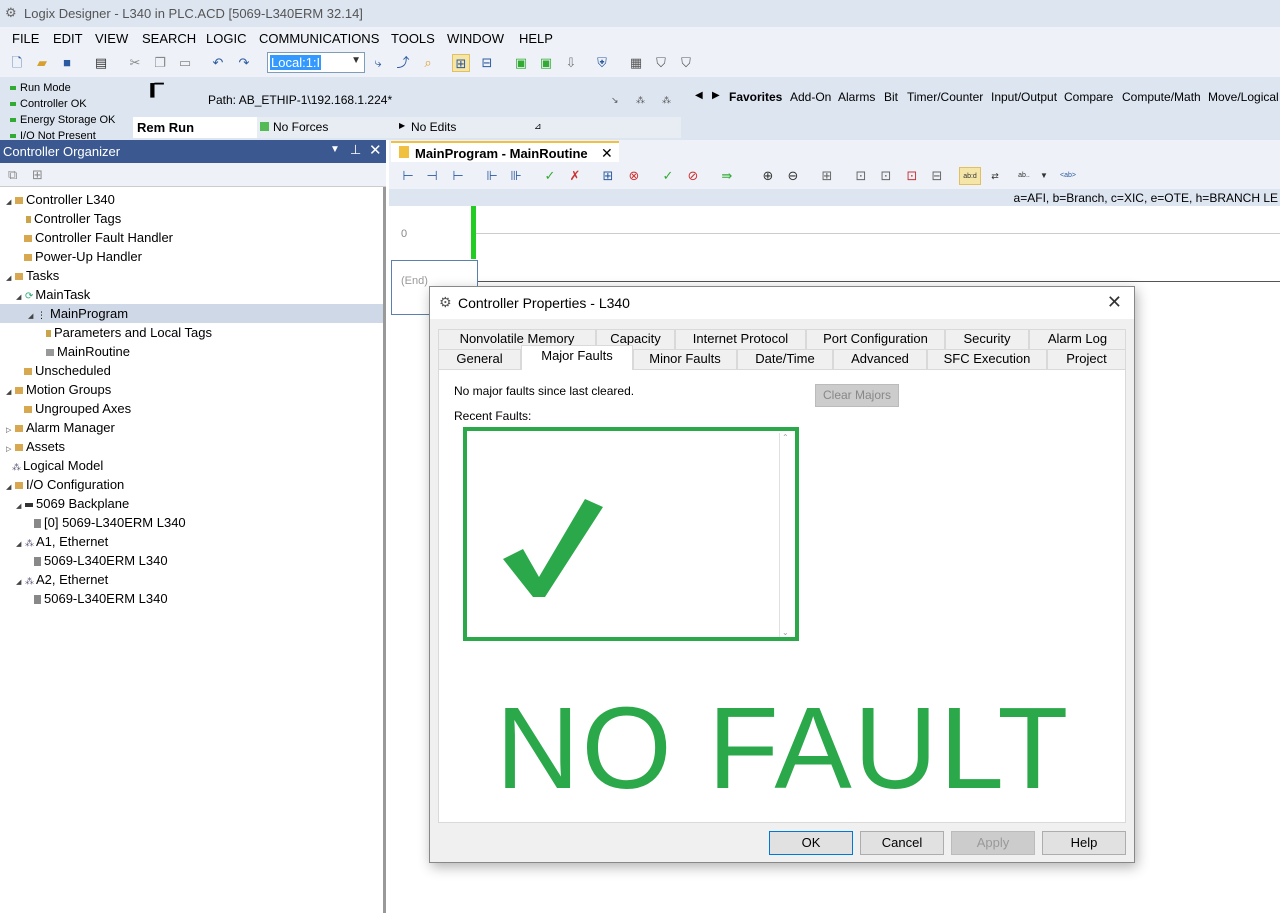 The width and height of the screenshot is (1280, 913). What do you see at coordinates (811, 843) in the screenshot?
I see `ok-button: OK` at bounding box center [811, 843].